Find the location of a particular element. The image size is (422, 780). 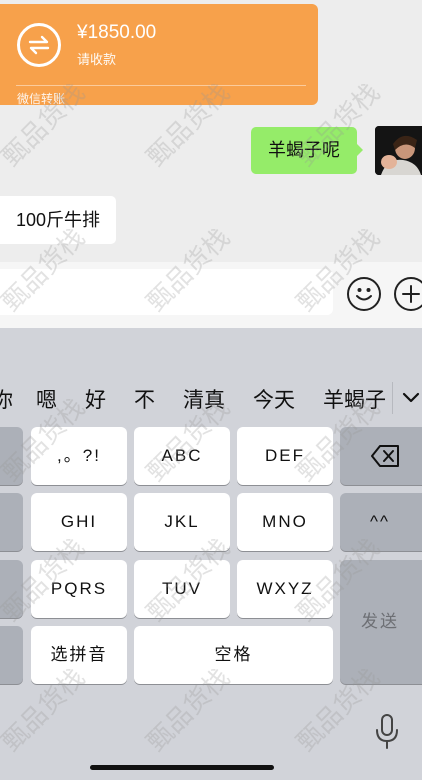

candidate: 今天 is located at coordinates (274, 399).